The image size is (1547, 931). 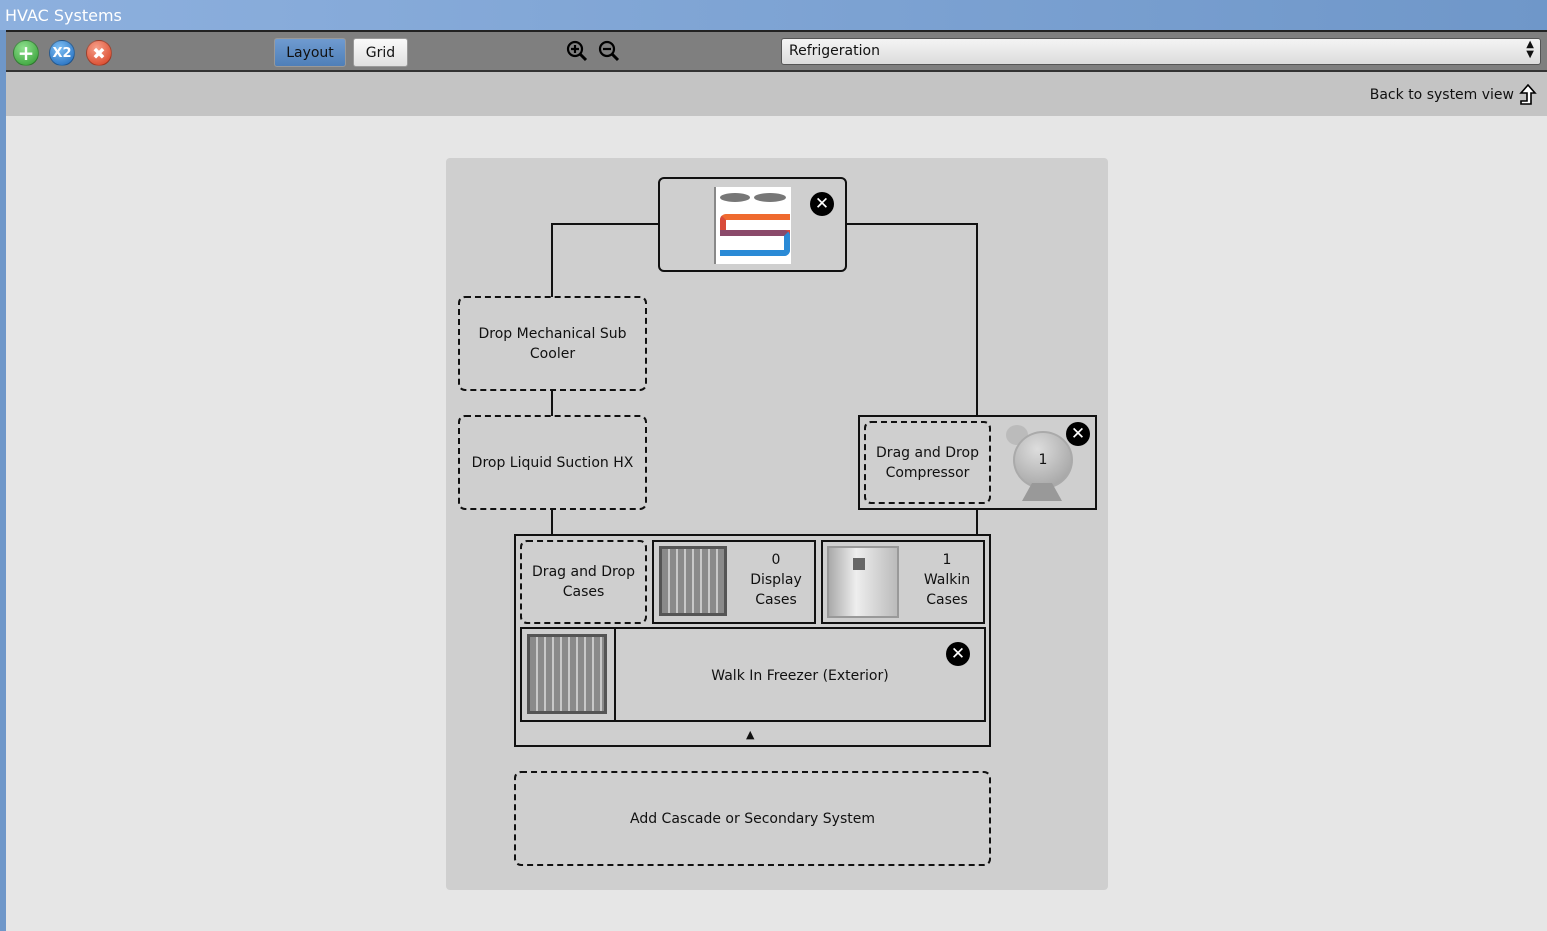 I want to click on back-label: Back to system view, so click(x=1441, y=95).